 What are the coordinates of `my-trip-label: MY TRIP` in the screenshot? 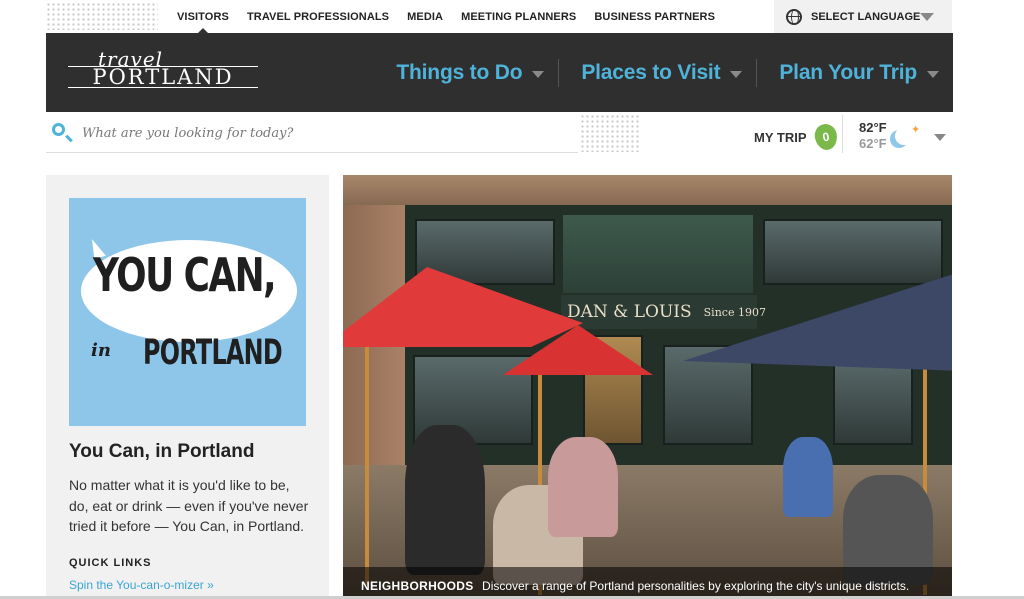 It's located at (780, 137).